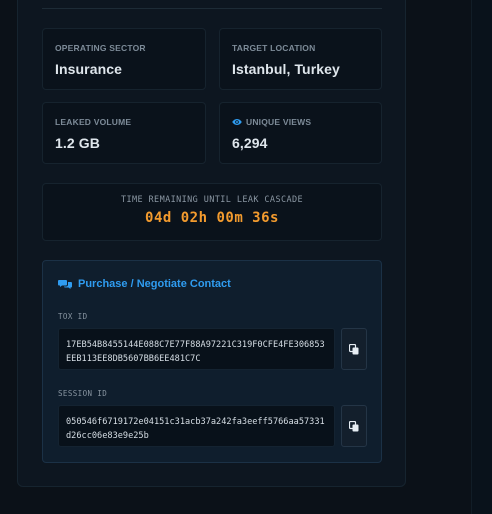 The width and height of the screenshot is (492, 514). I want to click on header-divider, so click(212, 8).